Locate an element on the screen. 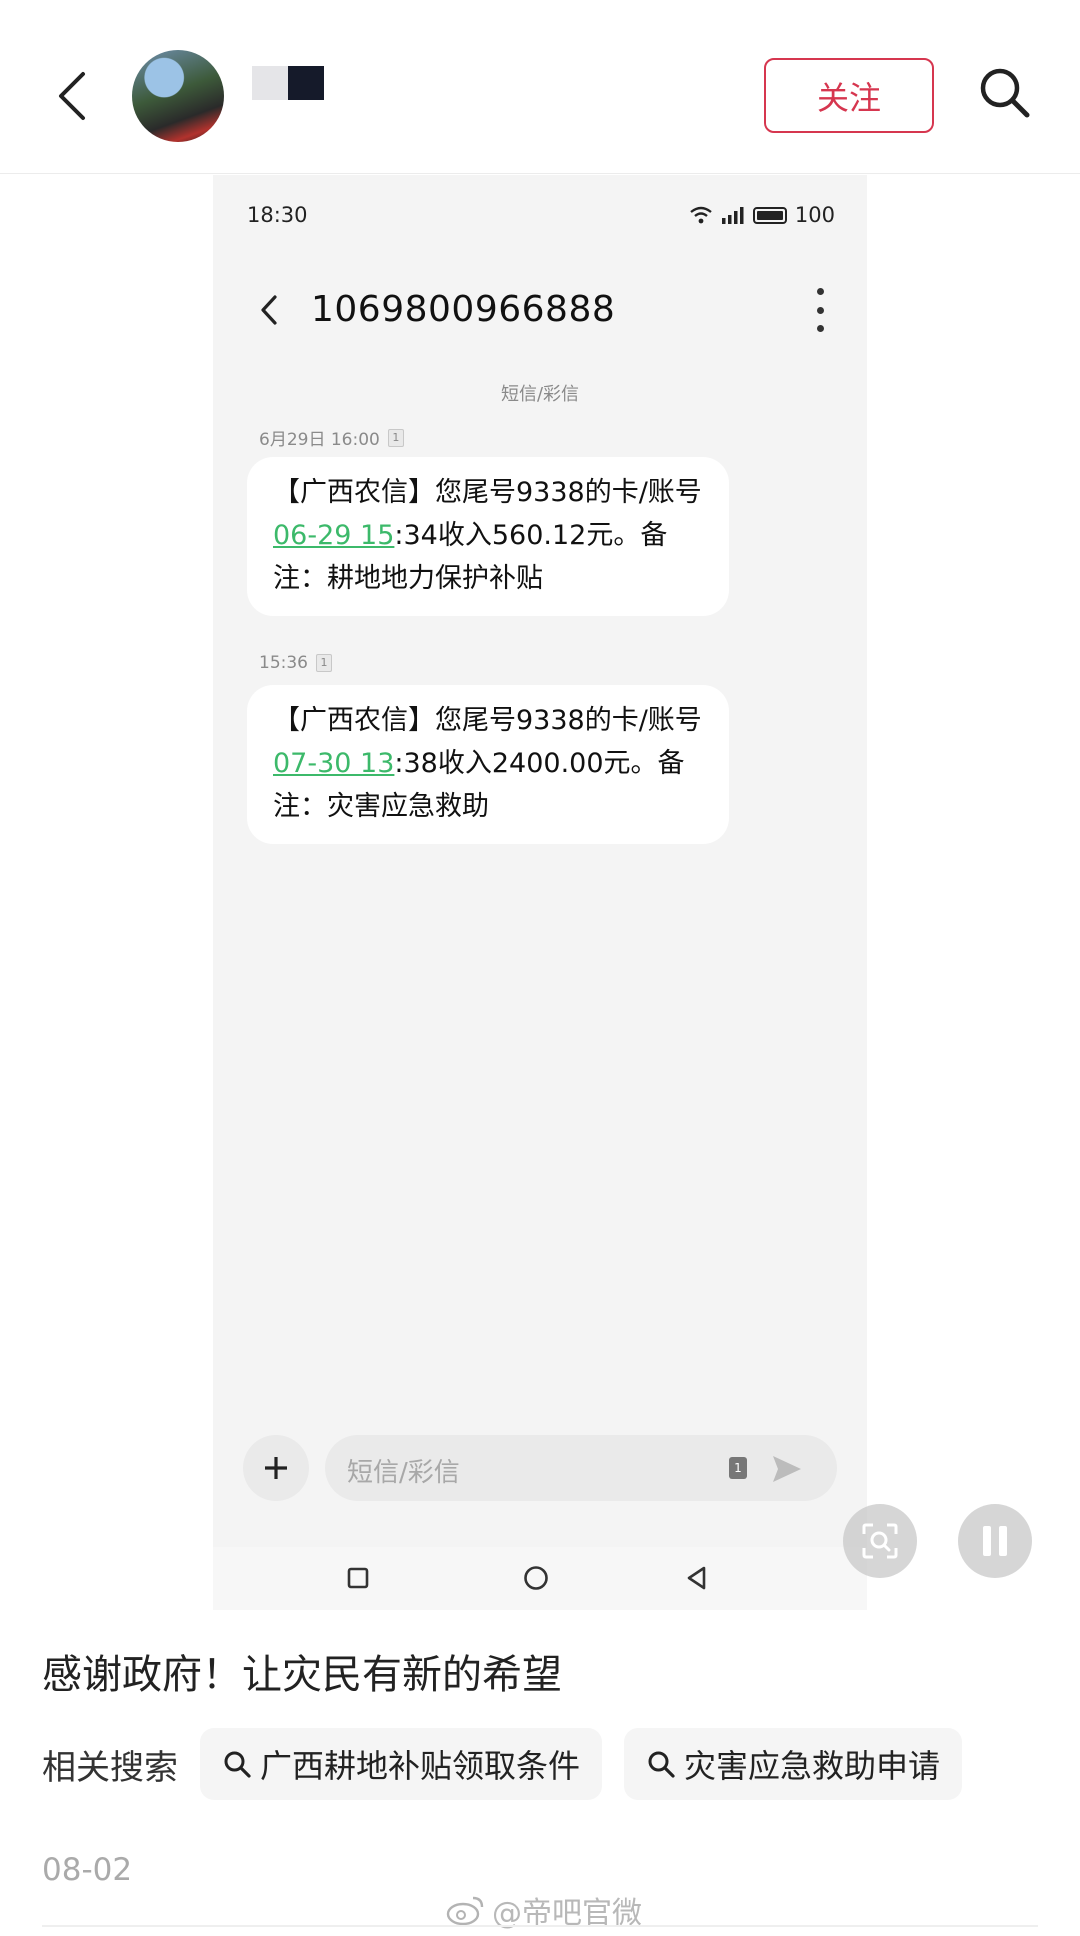  message-timestamp: 15:36 1 is located at coordinates (295, 663).